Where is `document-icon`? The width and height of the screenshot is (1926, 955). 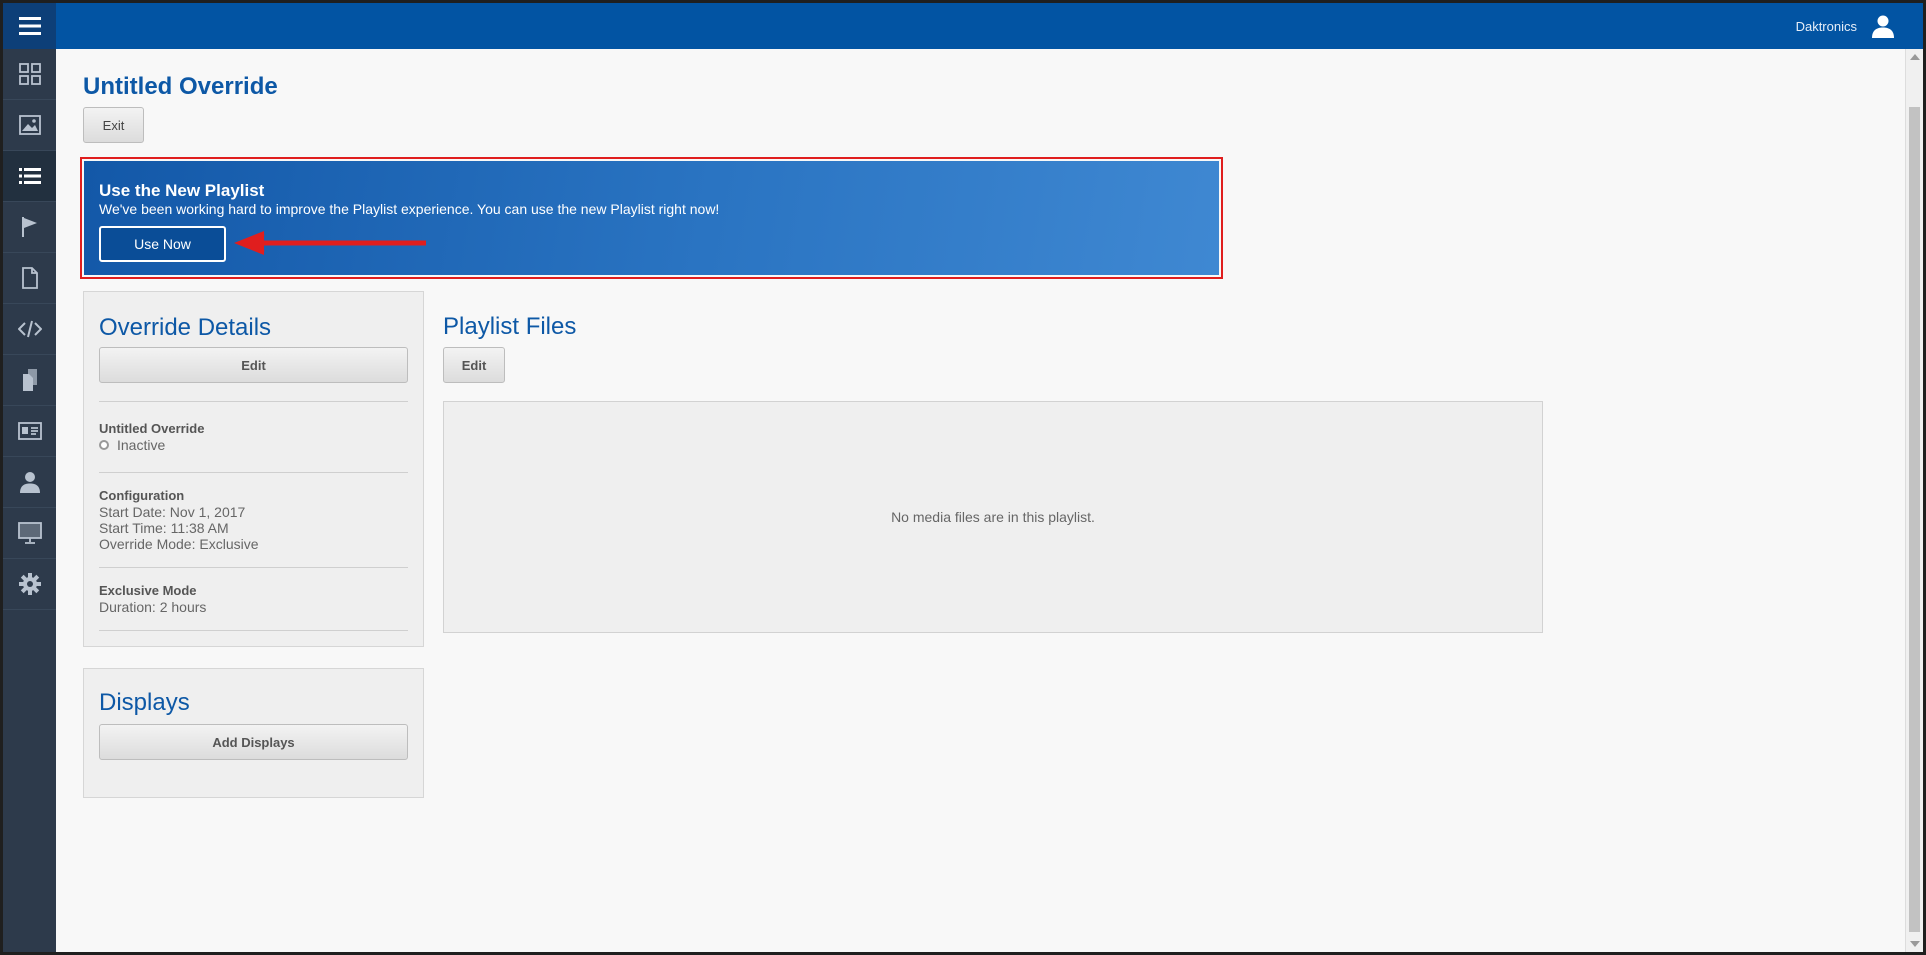 document-icon is located at coordinates (29, 278).